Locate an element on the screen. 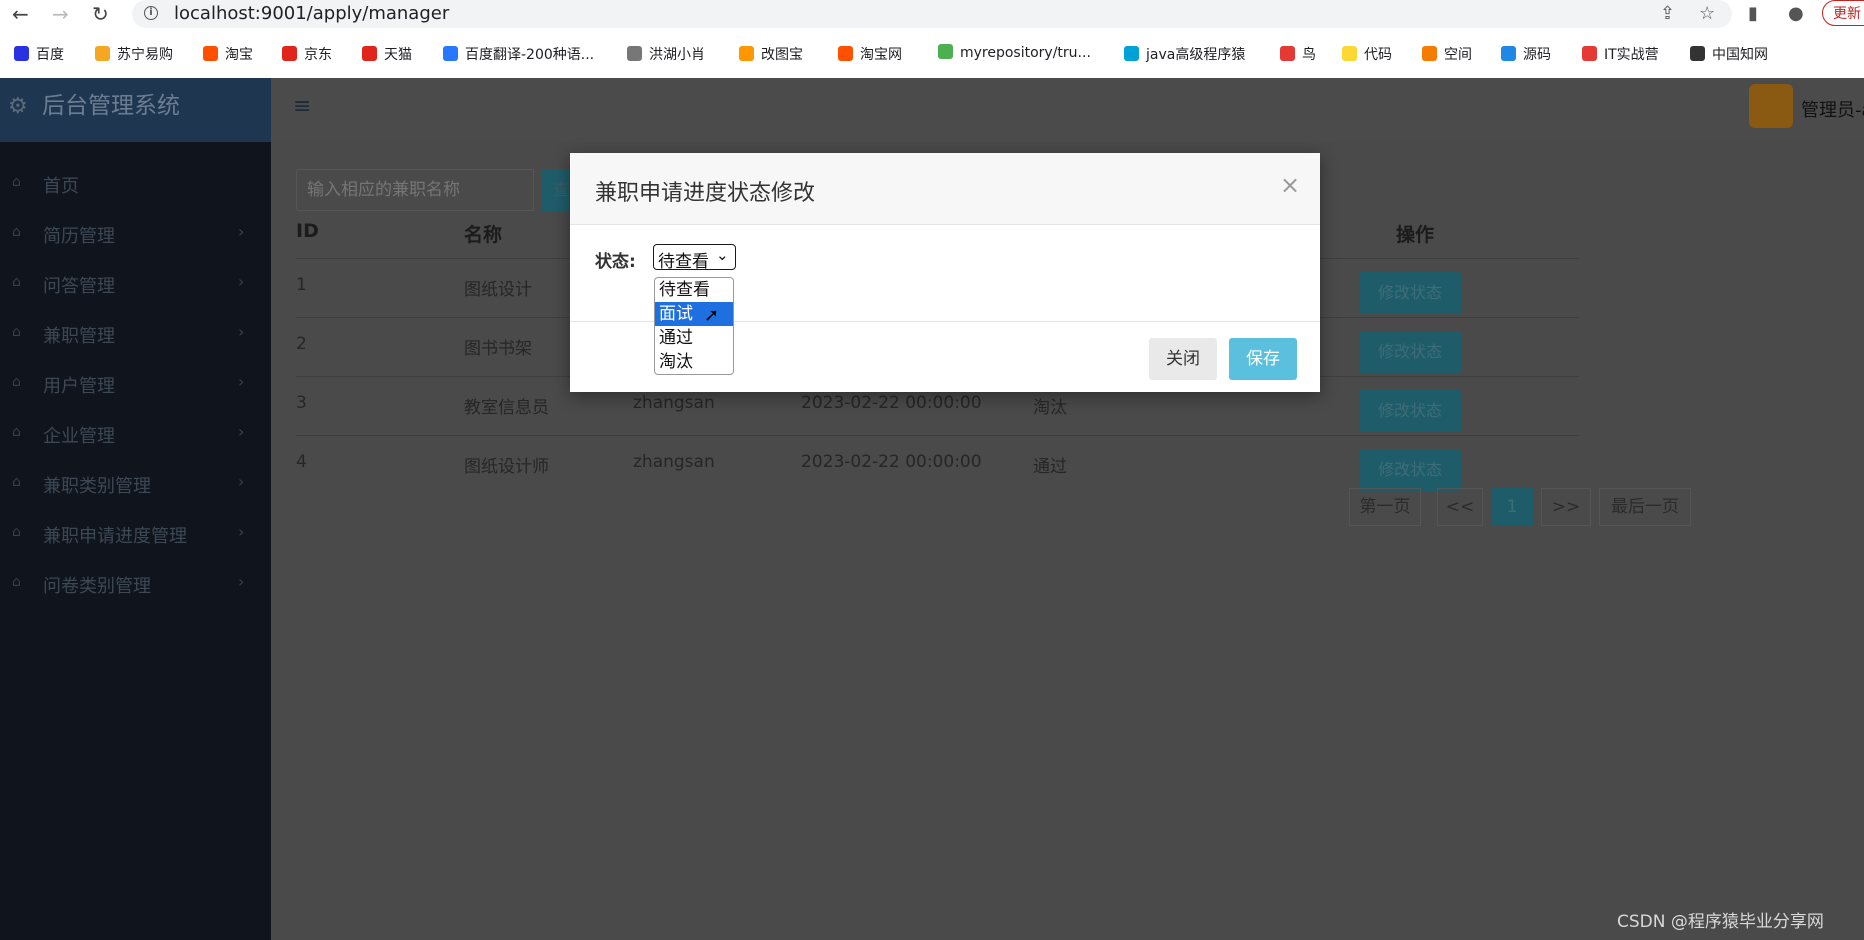 The height and width of the screenshot is (940, 1864). sidebar-item-label: 企业管理 is located at coordinates (79, 436).